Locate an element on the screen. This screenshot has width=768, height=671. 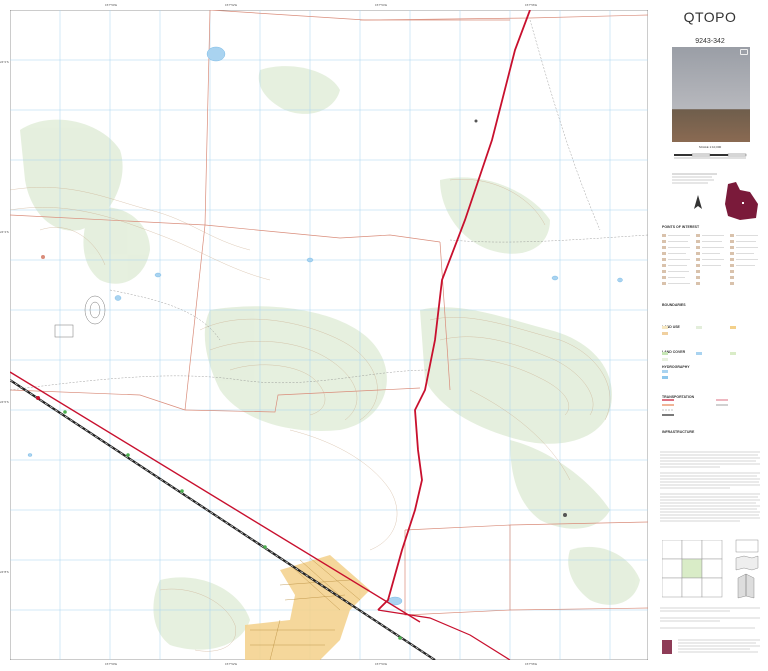
collar-left-tick-3: 24°6'S is located at coordinates (4, 402).